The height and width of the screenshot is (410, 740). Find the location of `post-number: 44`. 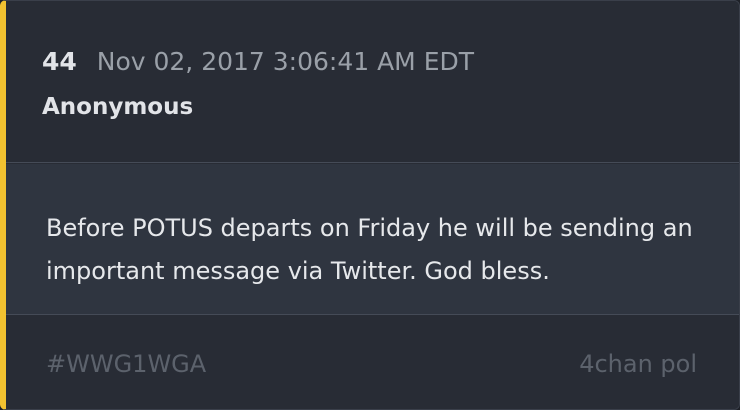

post-number: 44 is located at coordinates (59, 61).